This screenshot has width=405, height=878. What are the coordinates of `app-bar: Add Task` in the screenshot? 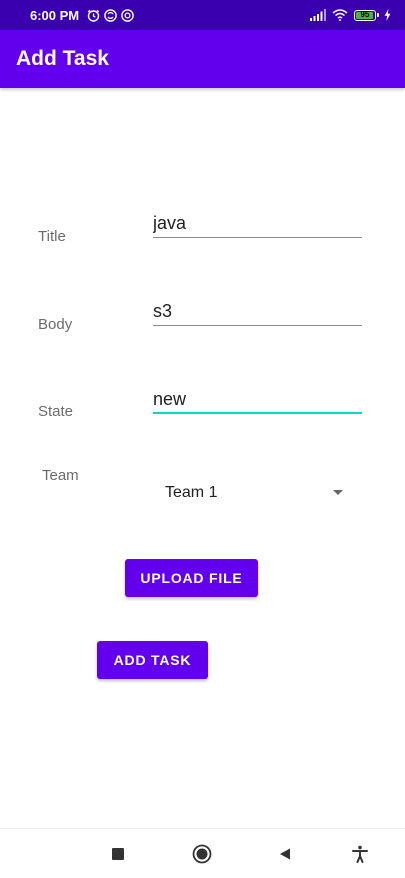 It's located at (202, 59).